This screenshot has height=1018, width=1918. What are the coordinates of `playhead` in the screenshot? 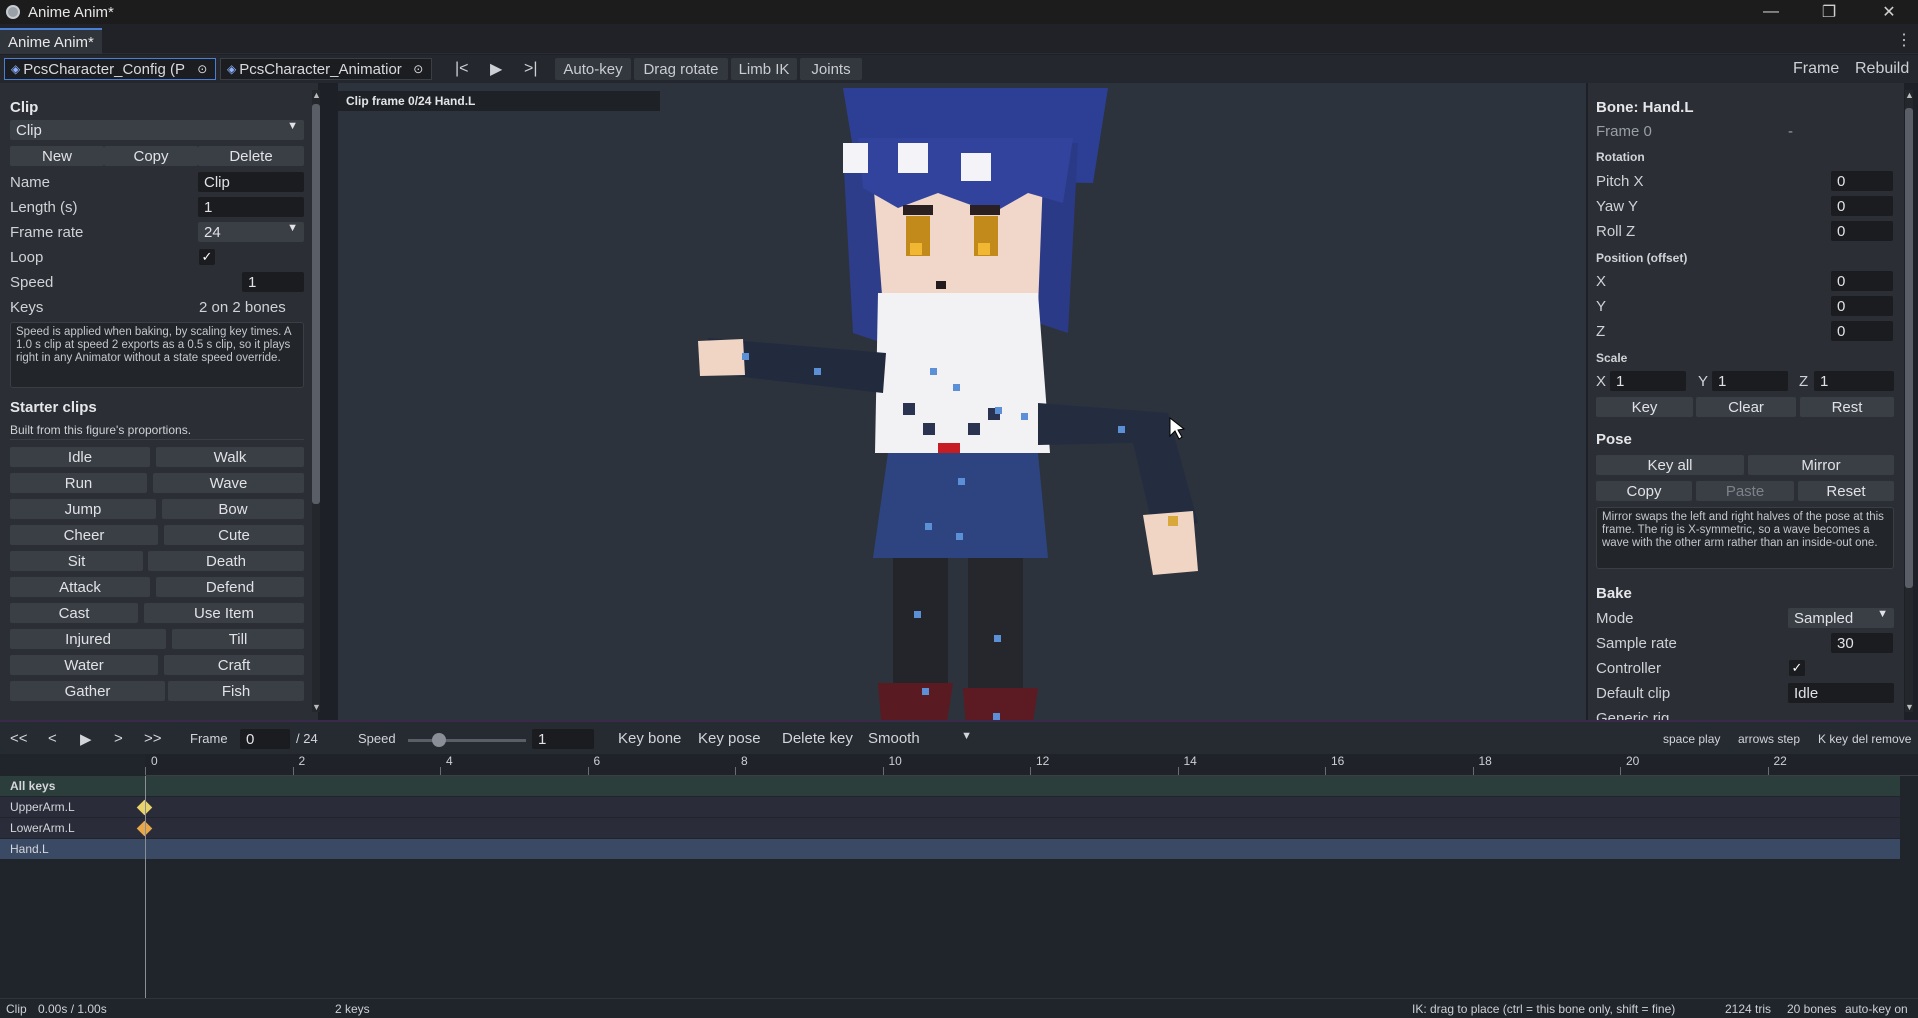 It's located at (145, 887).